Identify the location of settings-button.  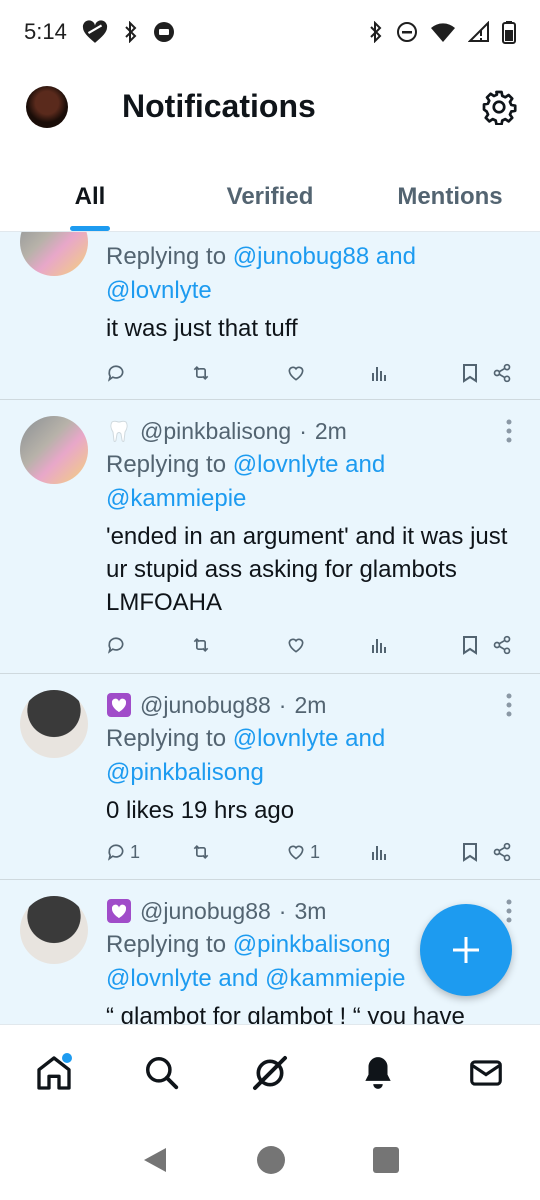
(499, 107).